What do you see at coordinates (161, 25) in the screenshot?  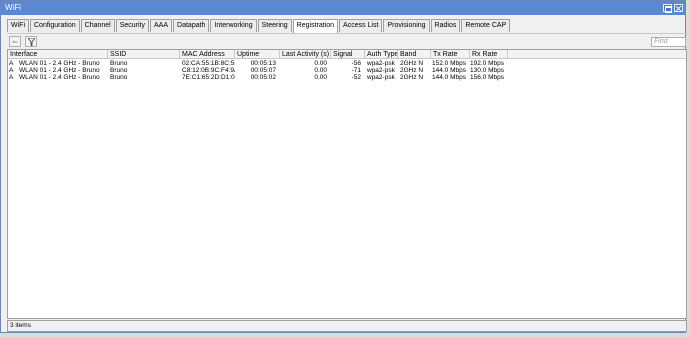 I see `tab-aaa: AAA` at bounding box center [161, 25].